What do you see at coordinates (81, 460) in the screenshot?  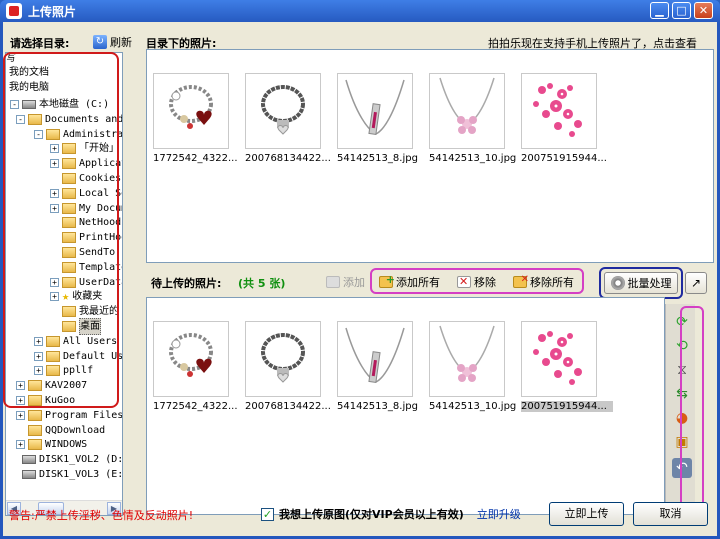 I see `tree-item-label: DISK1_VOL2 (D:)` at bounding box center [81, 460].